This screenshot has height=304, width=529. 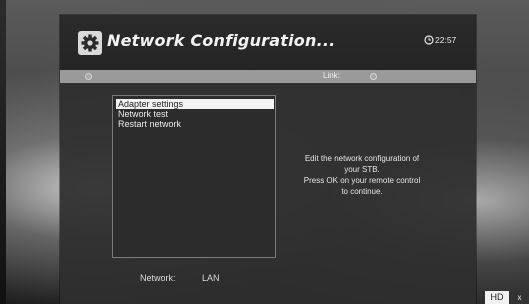 What do you see at coordinates (446, 40) in the screenshot?
I see `clock-time: 22:57` at bounding box center [446, 40].